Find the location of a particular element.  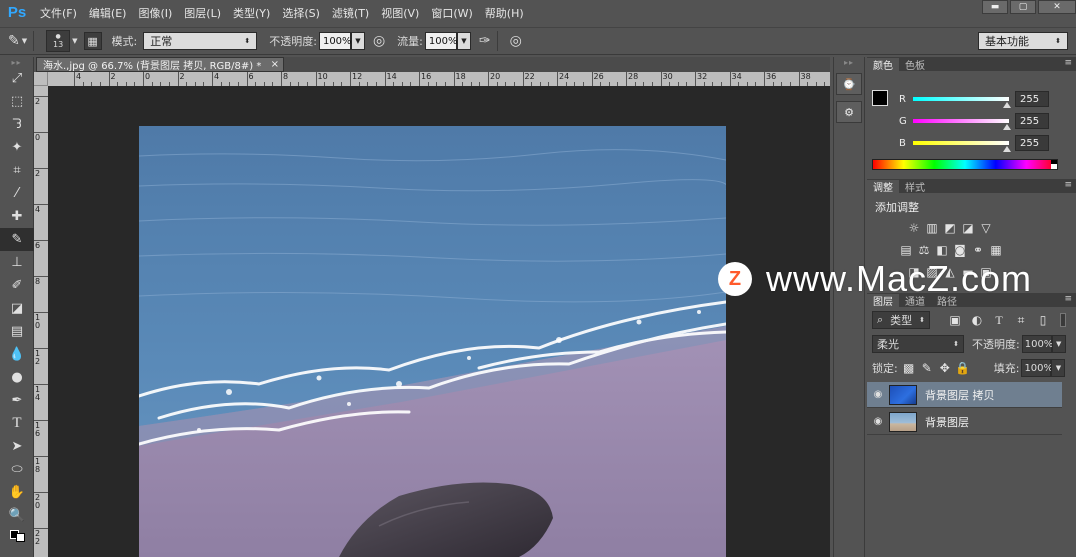

menu-item: 图像(I) is located at coordinates (155, 13).